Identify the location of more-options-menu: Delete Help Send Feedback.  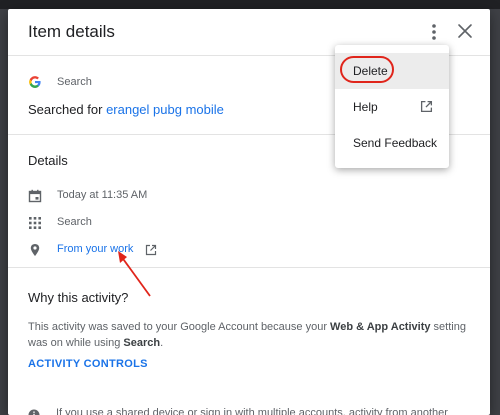
(392, 106).